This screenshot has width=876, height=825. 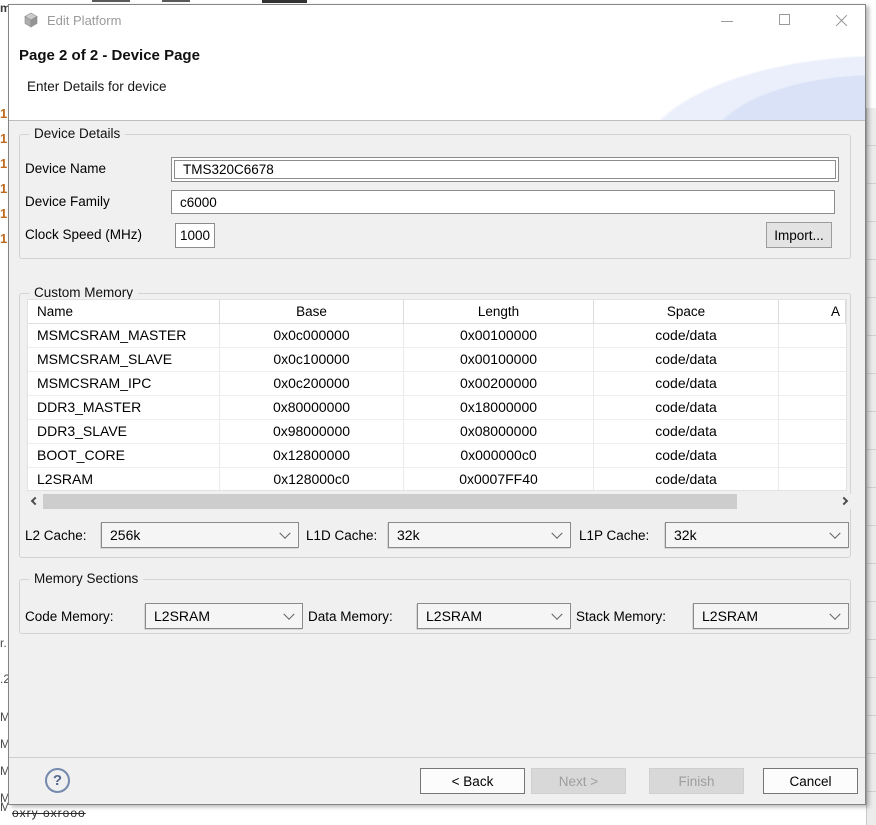 What do you see at coordinates (812, 311) in the screenshot?
I see `column-header-access: A` at bounding box center [812, 311].